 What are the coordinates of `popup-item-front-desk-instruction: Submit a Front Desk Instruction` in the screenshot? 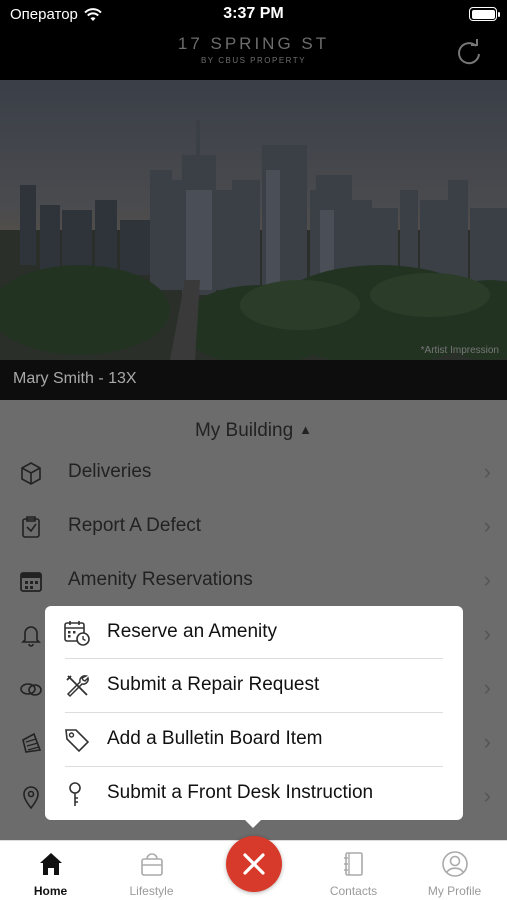 It's located at (254, 793).